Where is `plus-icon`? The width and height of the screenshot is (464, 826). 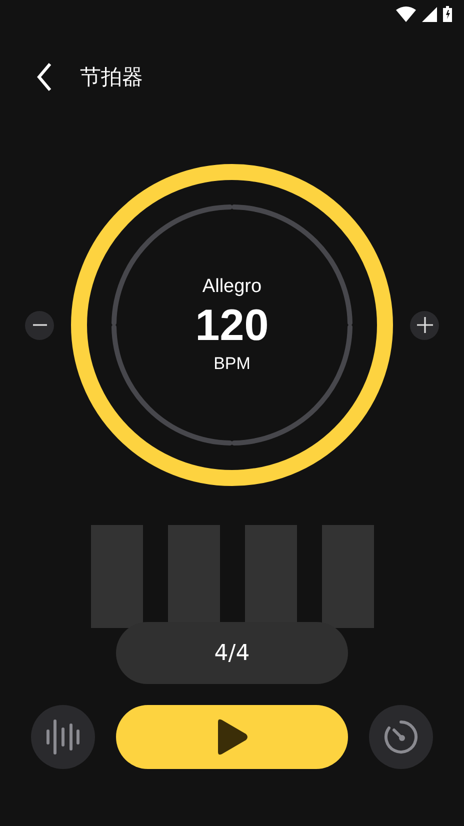 plus-icon is located at coordinates (425, 325).